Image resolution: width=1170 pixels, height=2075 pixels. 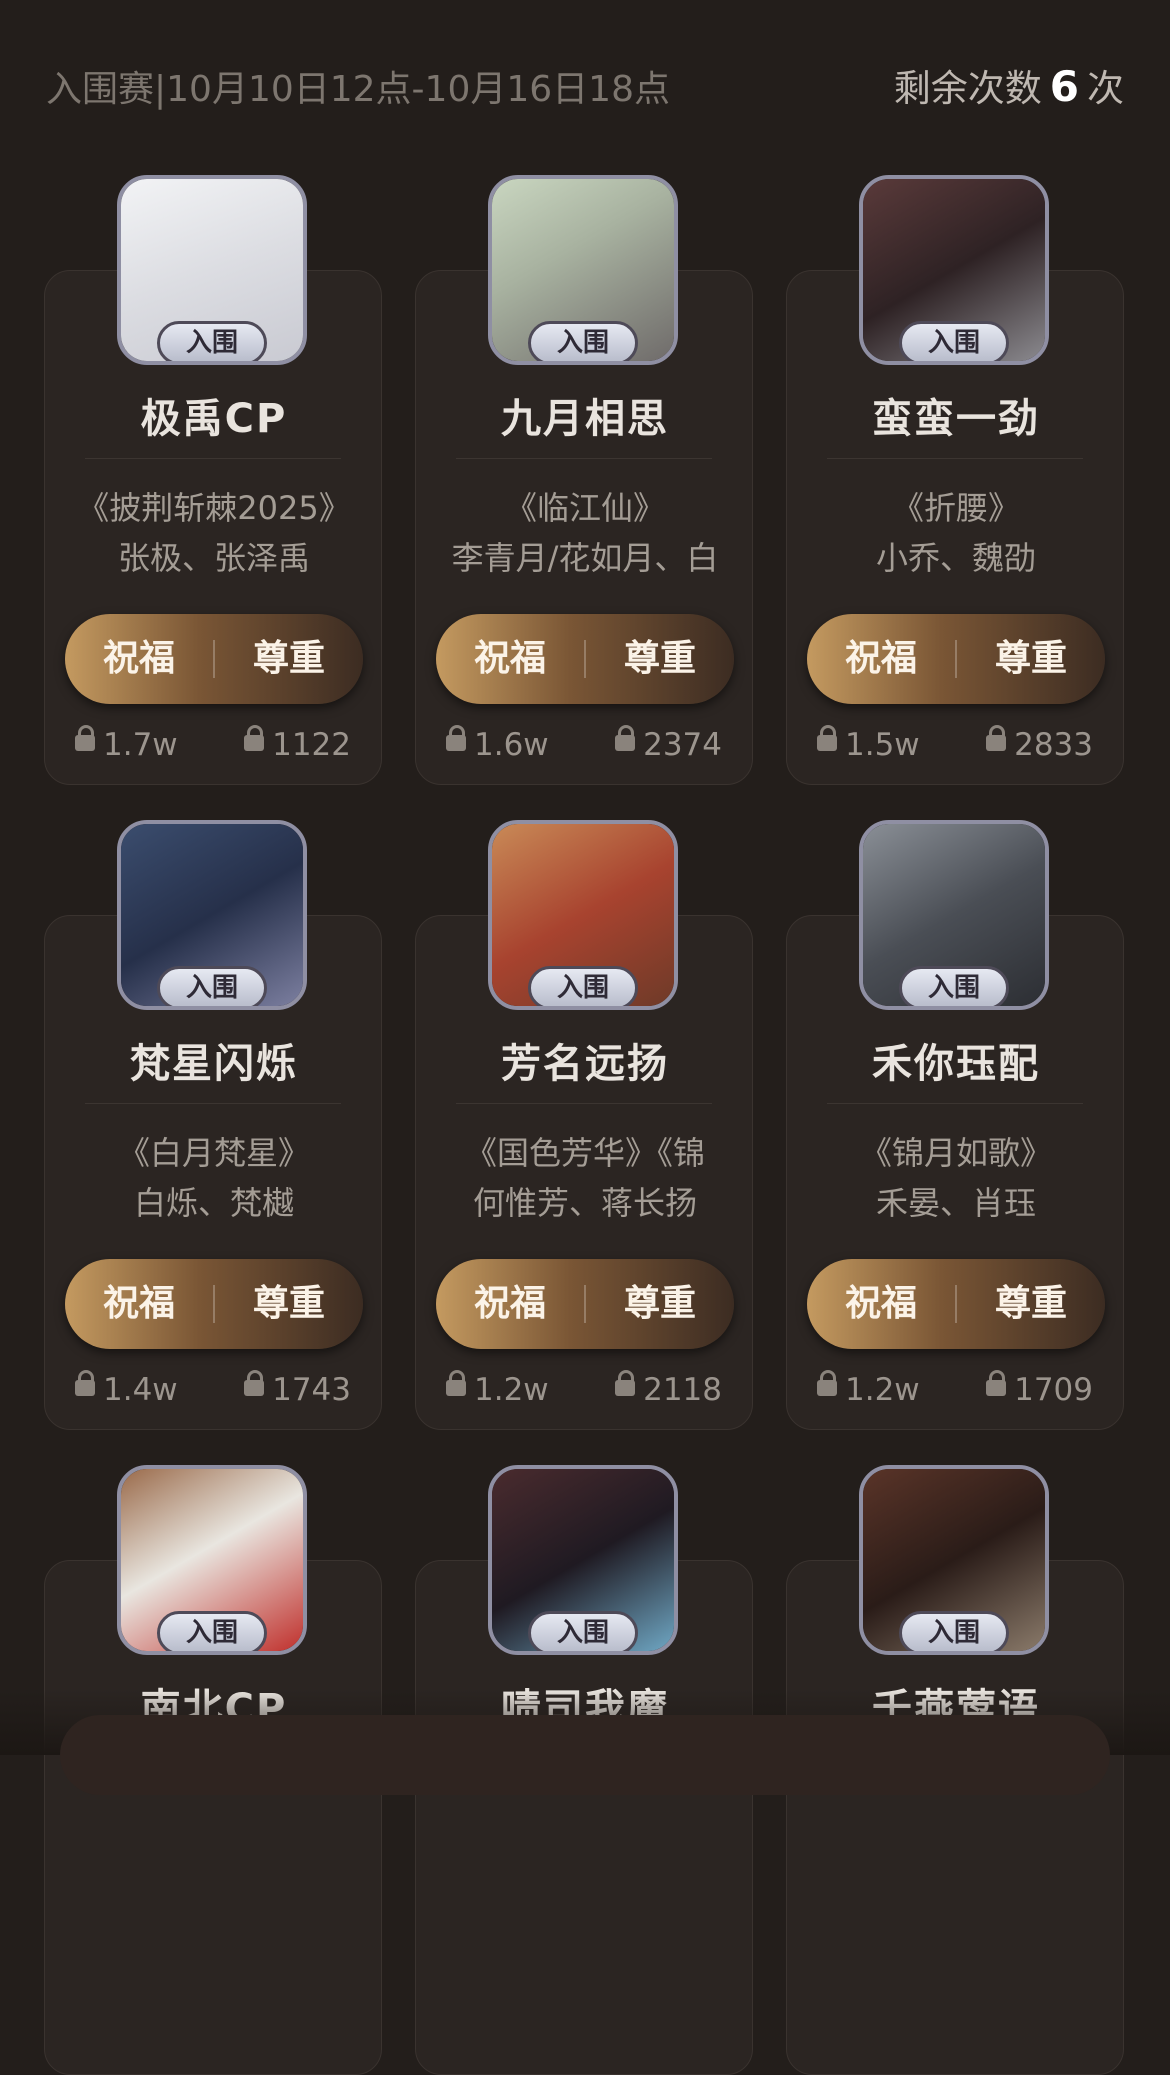 What do you see at coordinates (584, 1203) in the screenshot?
I see `character-names: 何惟芳、蒋长扬` at bounding box center [584, 1203].